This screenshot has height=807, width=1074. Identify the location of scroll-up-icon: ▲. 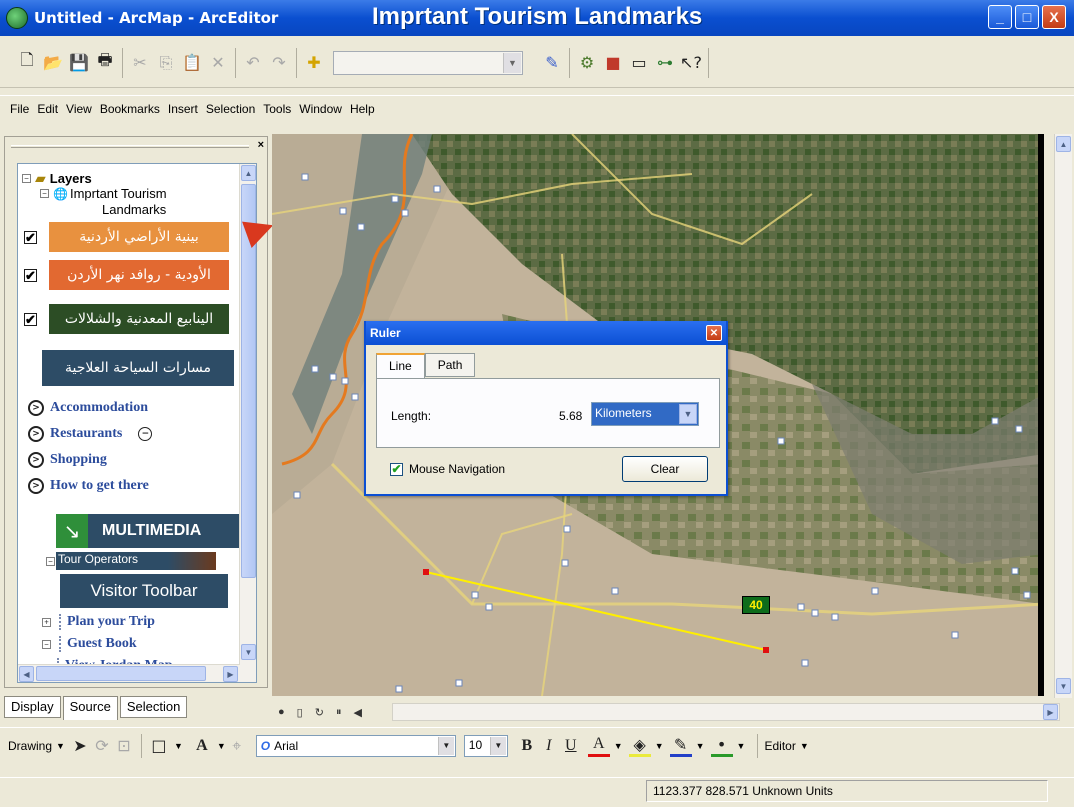
(248, 173).